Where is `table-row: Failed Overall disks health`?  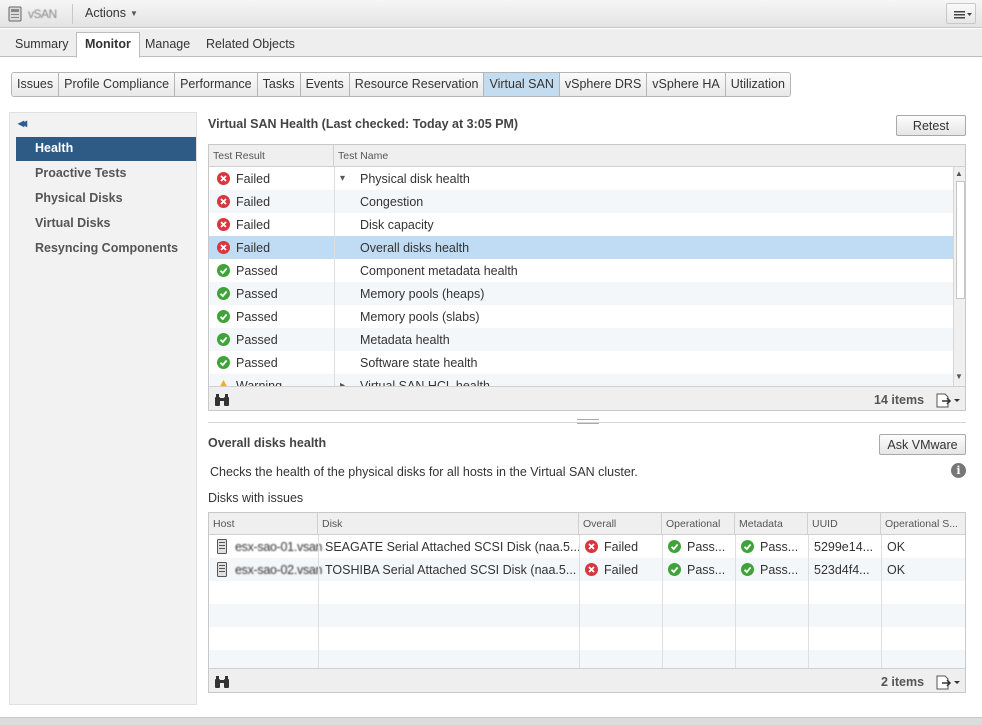 table-row: Failed Overall disks health is located at coordinates (581, 247).